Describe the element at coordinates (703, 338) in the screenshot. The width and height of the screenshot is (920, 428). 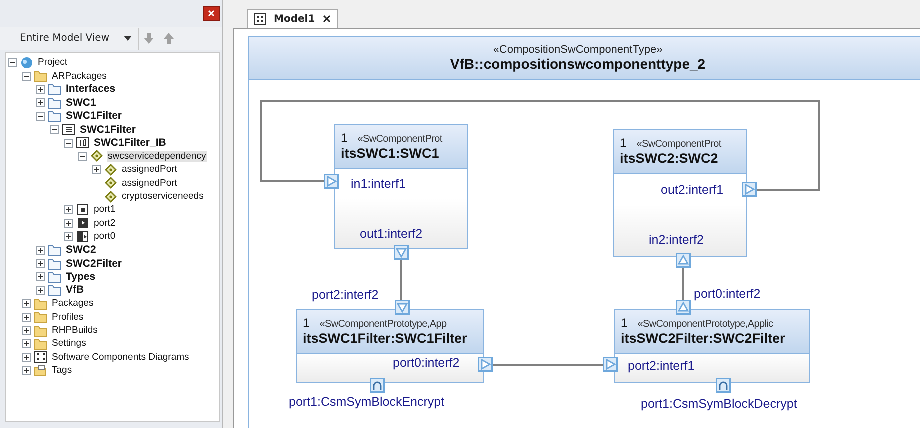
I see `part-name: itsSWC2Filter:SWC2Filter` at that location.